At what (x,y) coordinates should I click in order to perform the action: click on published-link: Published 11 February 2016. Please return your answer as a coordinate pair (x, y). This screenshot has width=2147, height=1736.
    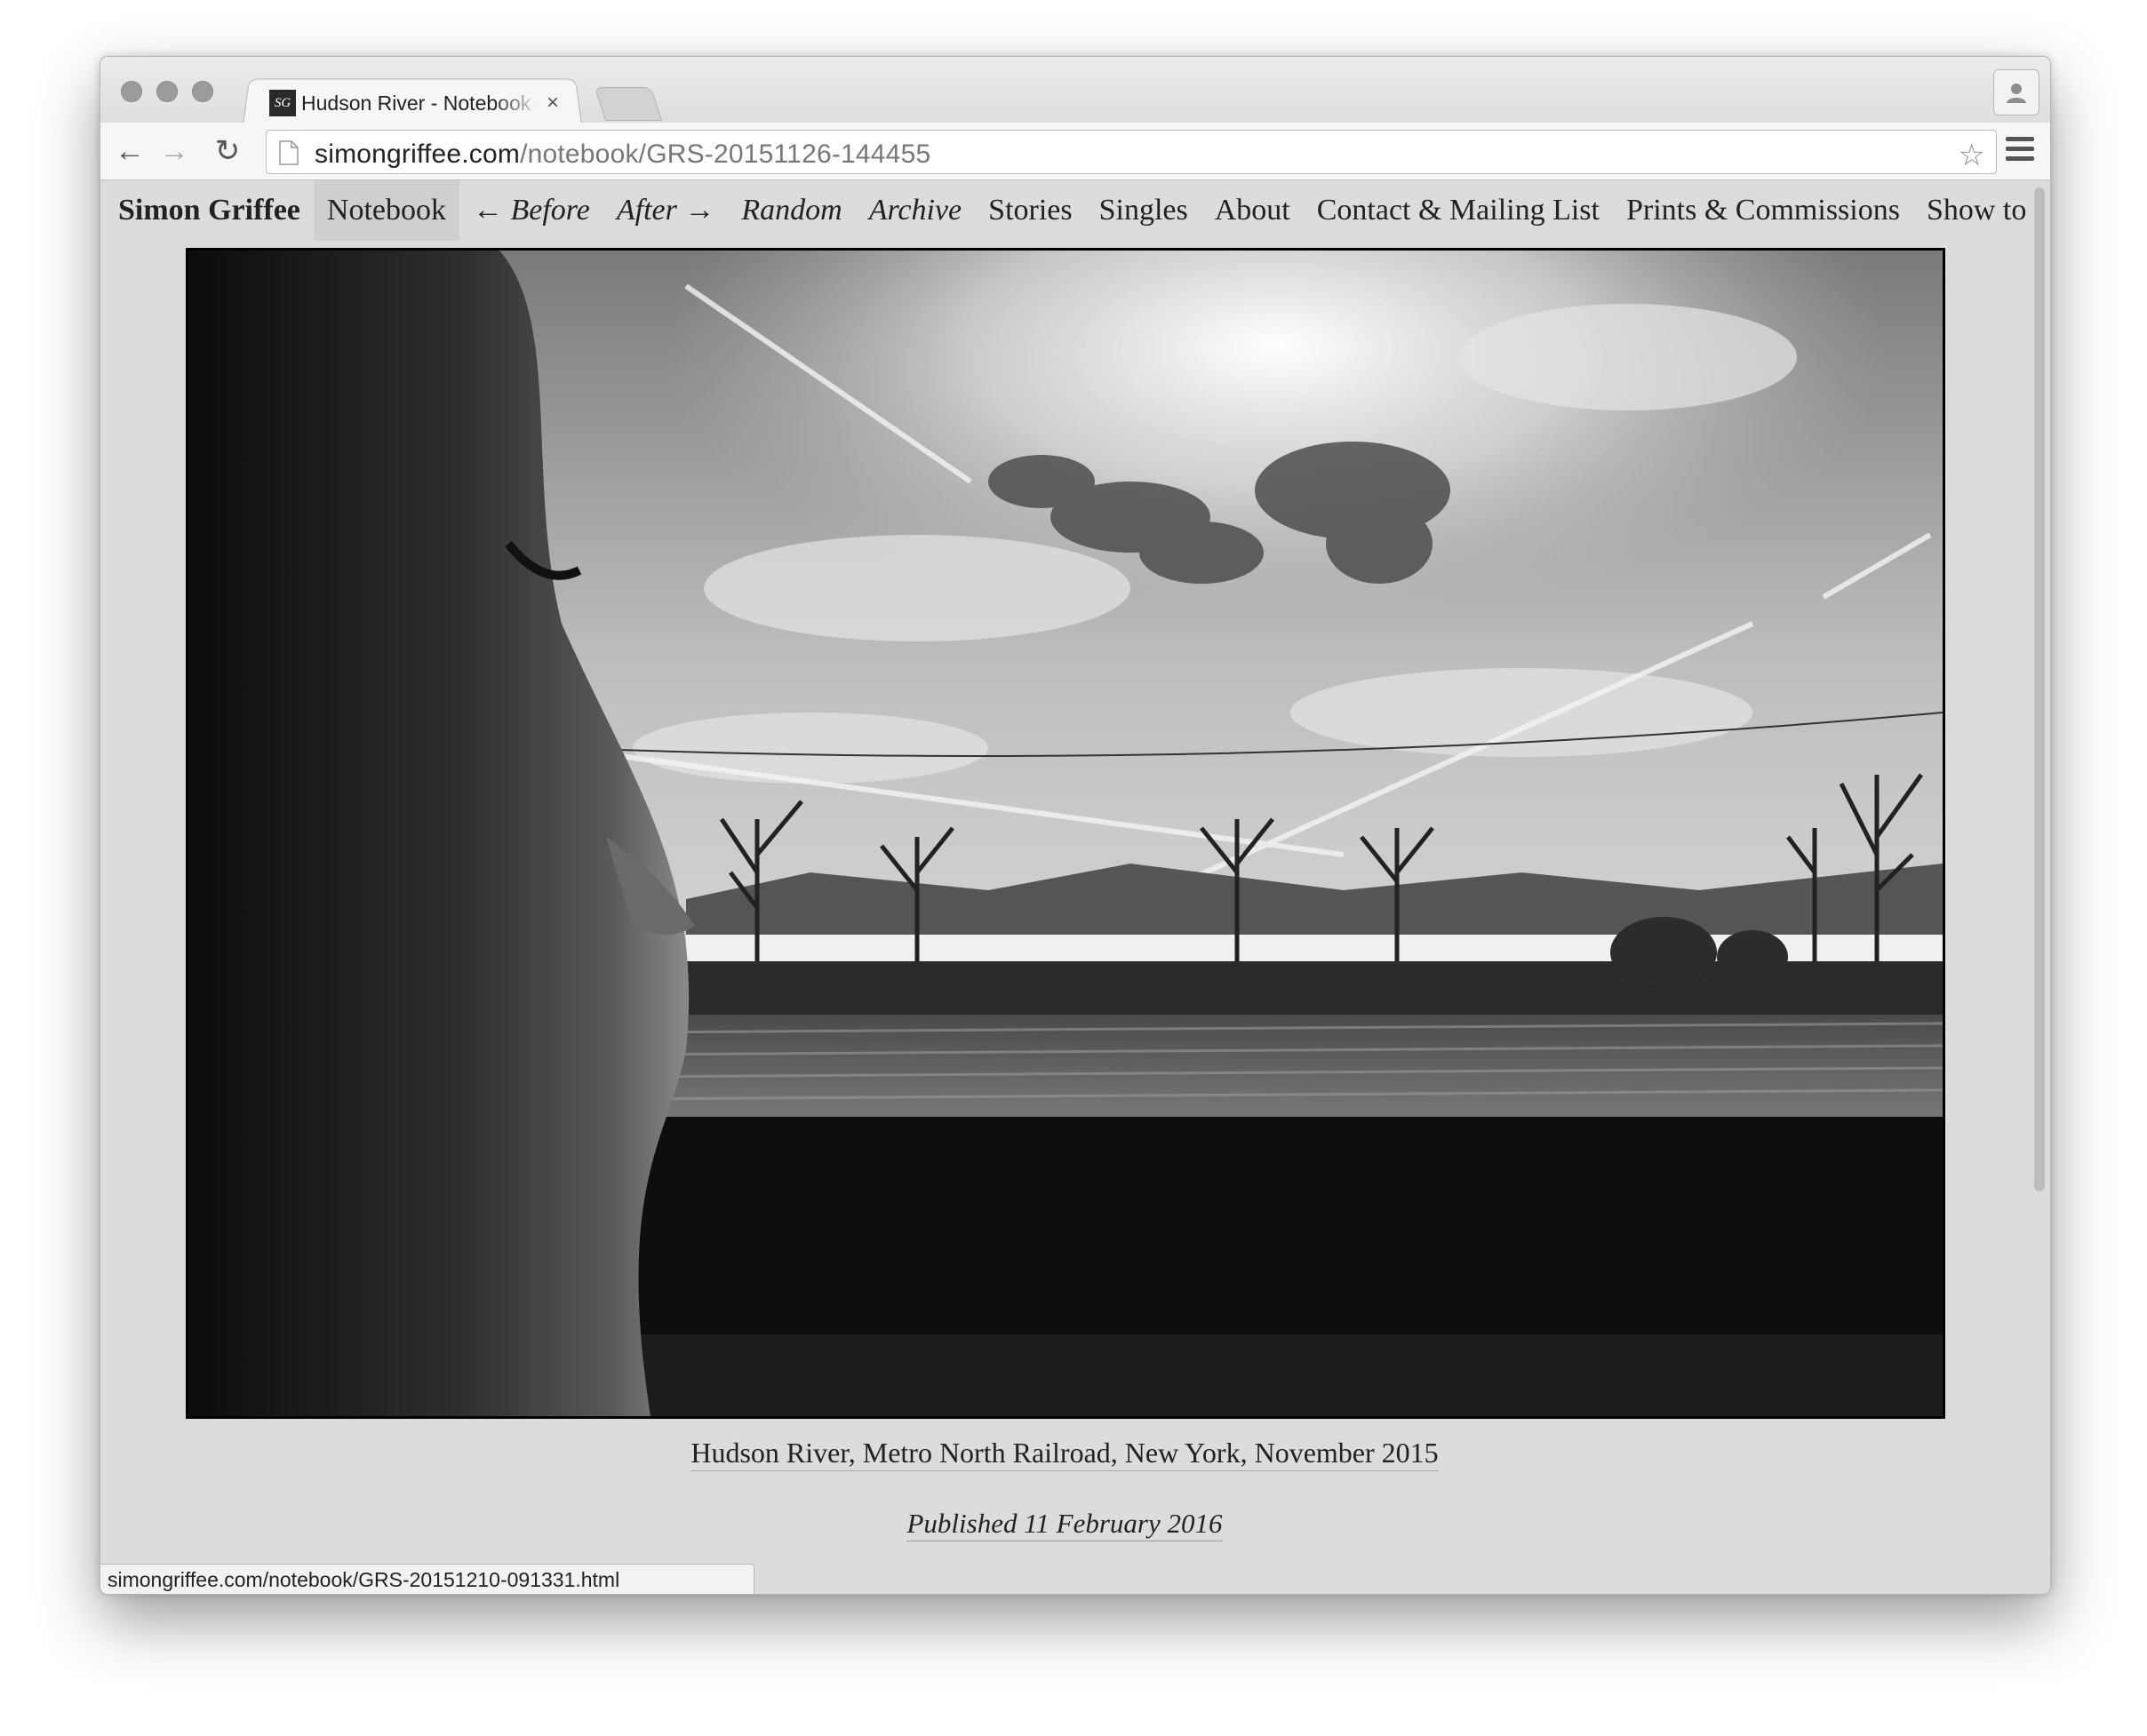
    Looking at the image, I should click on (1064, 1524).